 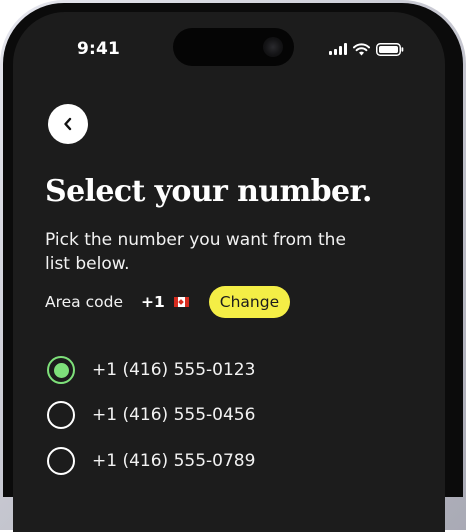 I want to click on page-title: Select your number., so click(x=208, y=191).